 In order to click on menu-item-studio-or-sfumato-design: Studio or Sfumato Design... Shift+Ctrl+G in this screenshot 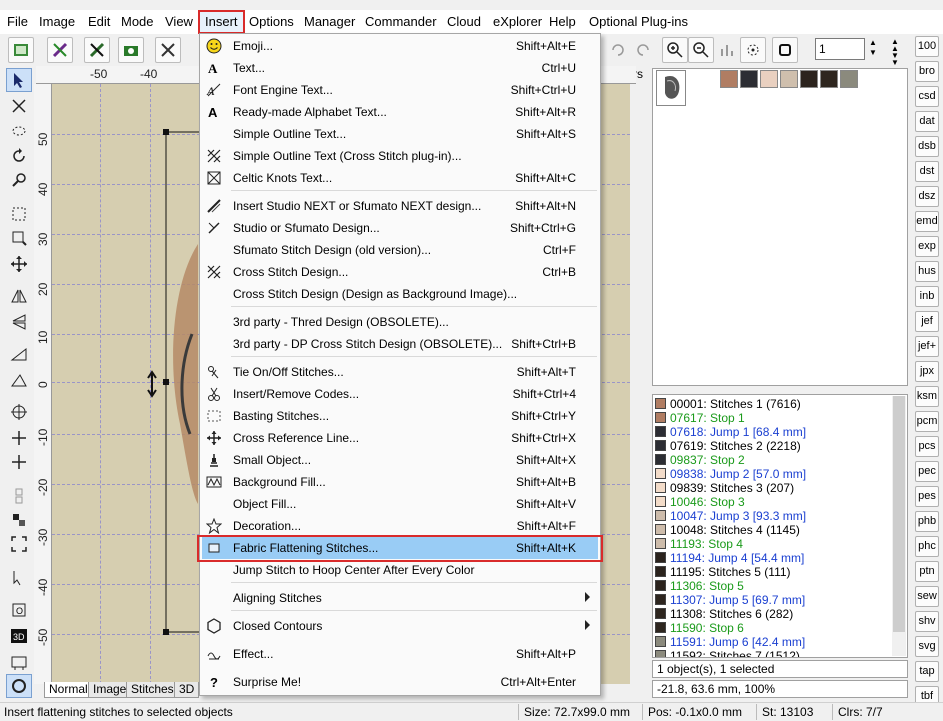, I will do `click(400, 228)`.